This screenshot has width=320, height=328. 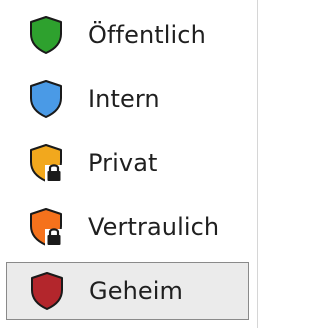 I want to click on menu-item-oeffentlich: Öffentlich, so click(x=127, y=35).